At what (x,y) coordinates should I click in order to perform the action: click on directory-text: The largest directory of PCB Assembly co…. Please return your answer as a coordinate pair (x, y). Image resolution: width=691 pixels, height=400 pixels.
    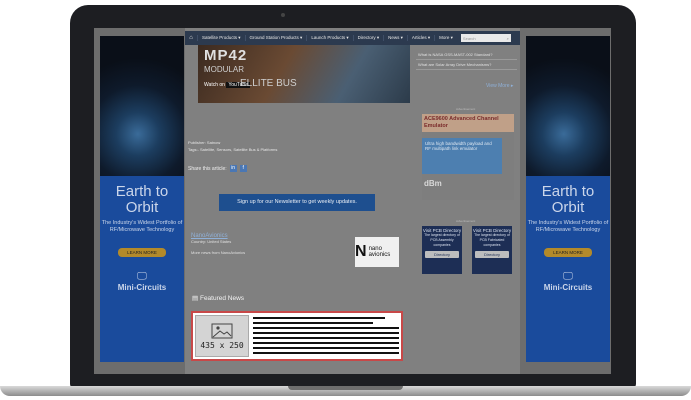
    Looking at the image, I should click on (442, 240).